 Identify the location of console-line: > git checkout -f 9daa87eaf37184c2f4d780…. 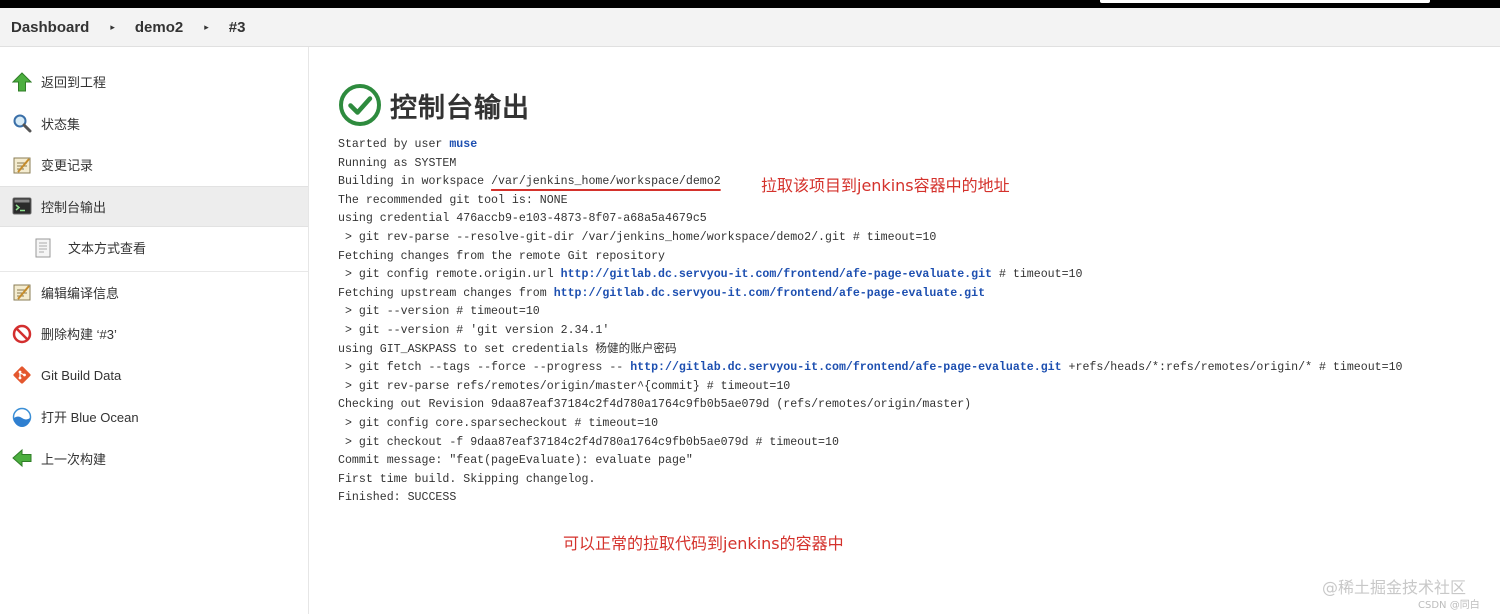
(588, 442).